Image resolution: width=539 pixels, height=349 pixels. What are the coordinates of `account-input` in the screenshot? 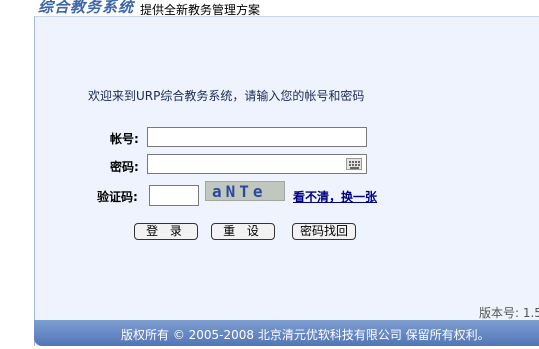 It's located at (257, 137).